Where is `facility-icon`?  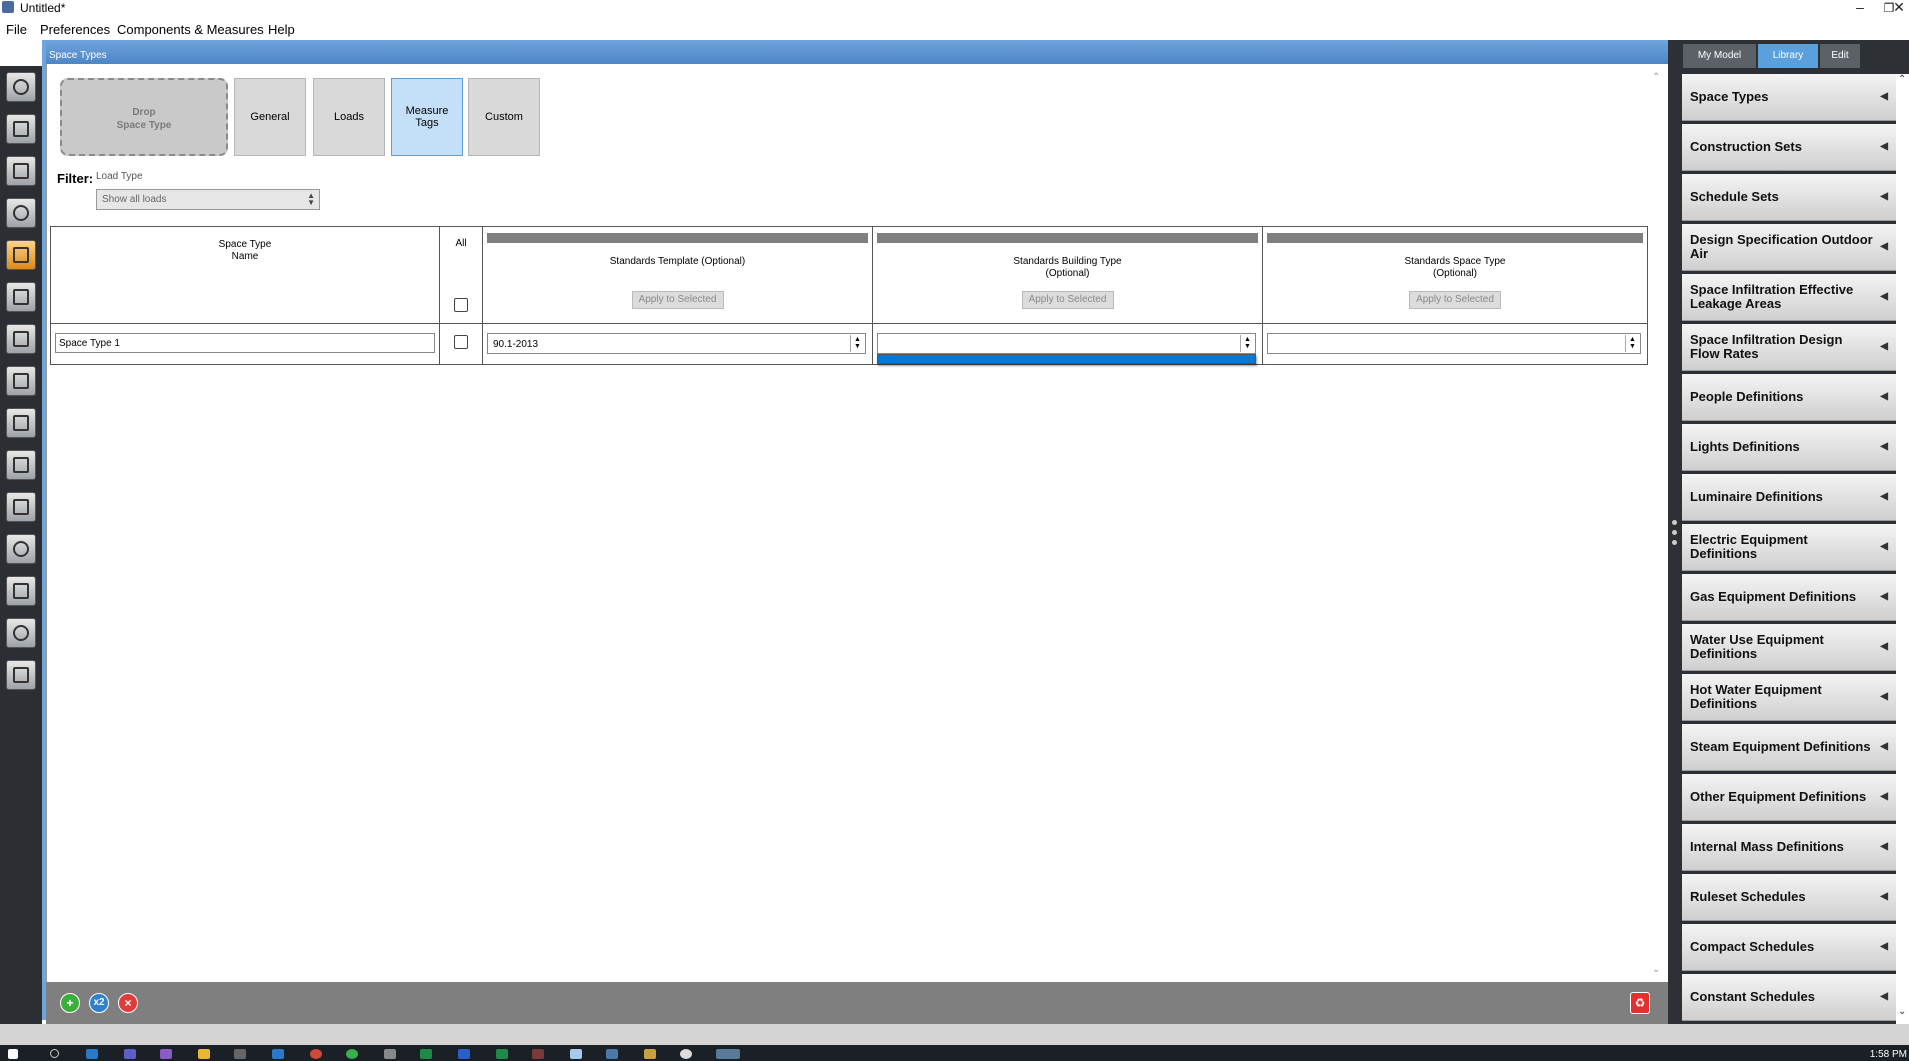 facility-icon is located at coordinates (21, 339).